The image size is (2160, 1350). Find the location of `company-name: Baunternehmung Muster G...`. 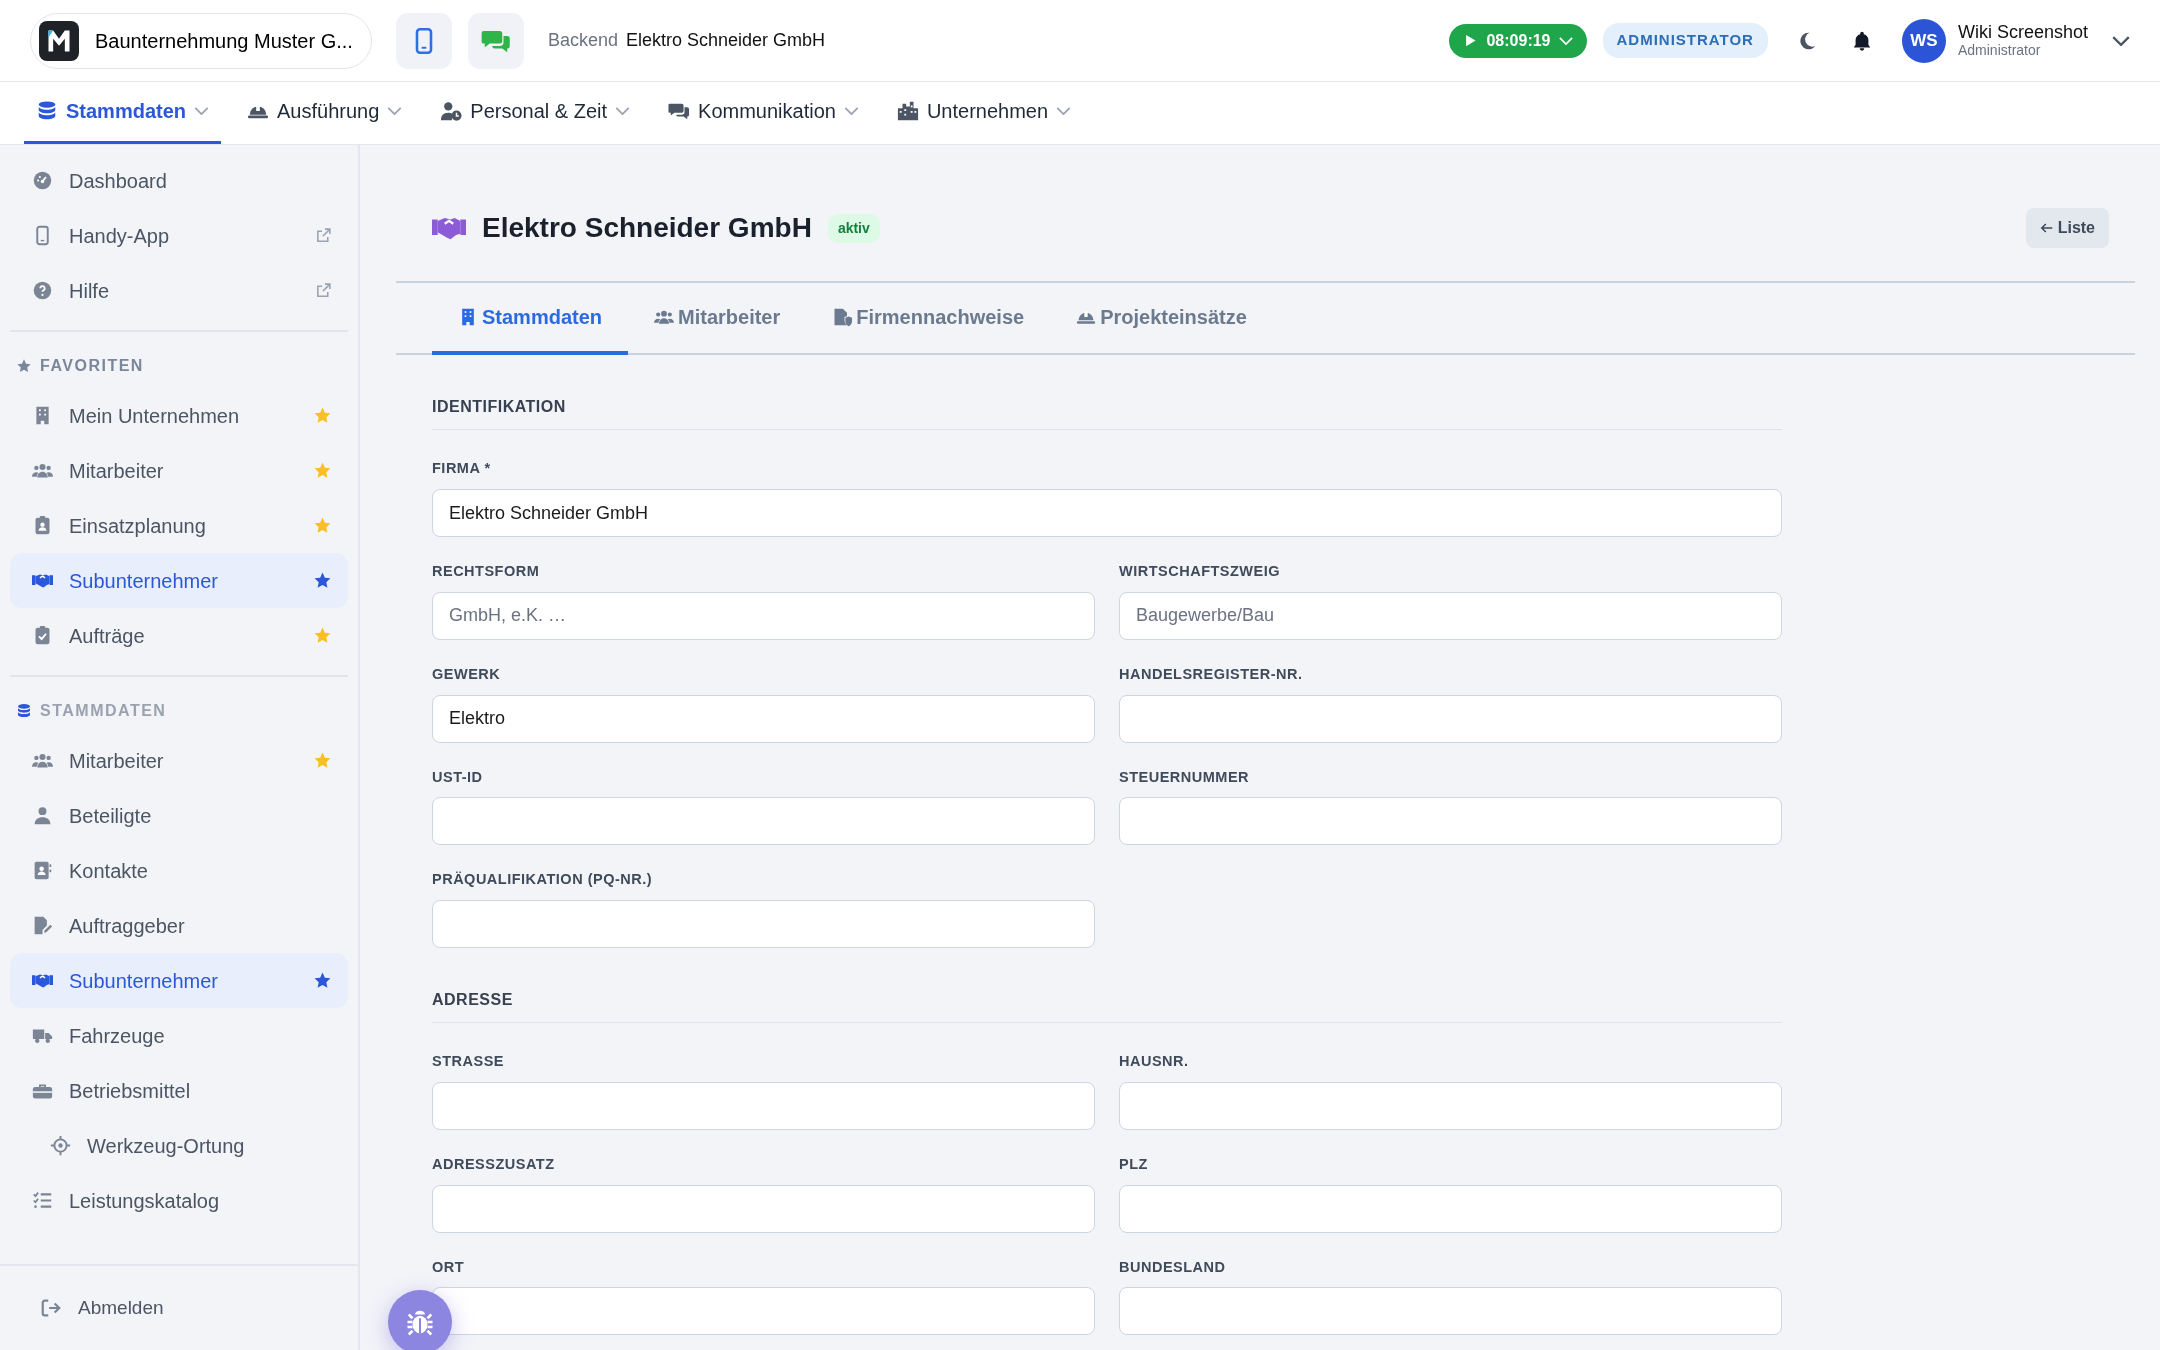

company-name: Baunternehmung Muster G... is located at coordinates (224, 41).